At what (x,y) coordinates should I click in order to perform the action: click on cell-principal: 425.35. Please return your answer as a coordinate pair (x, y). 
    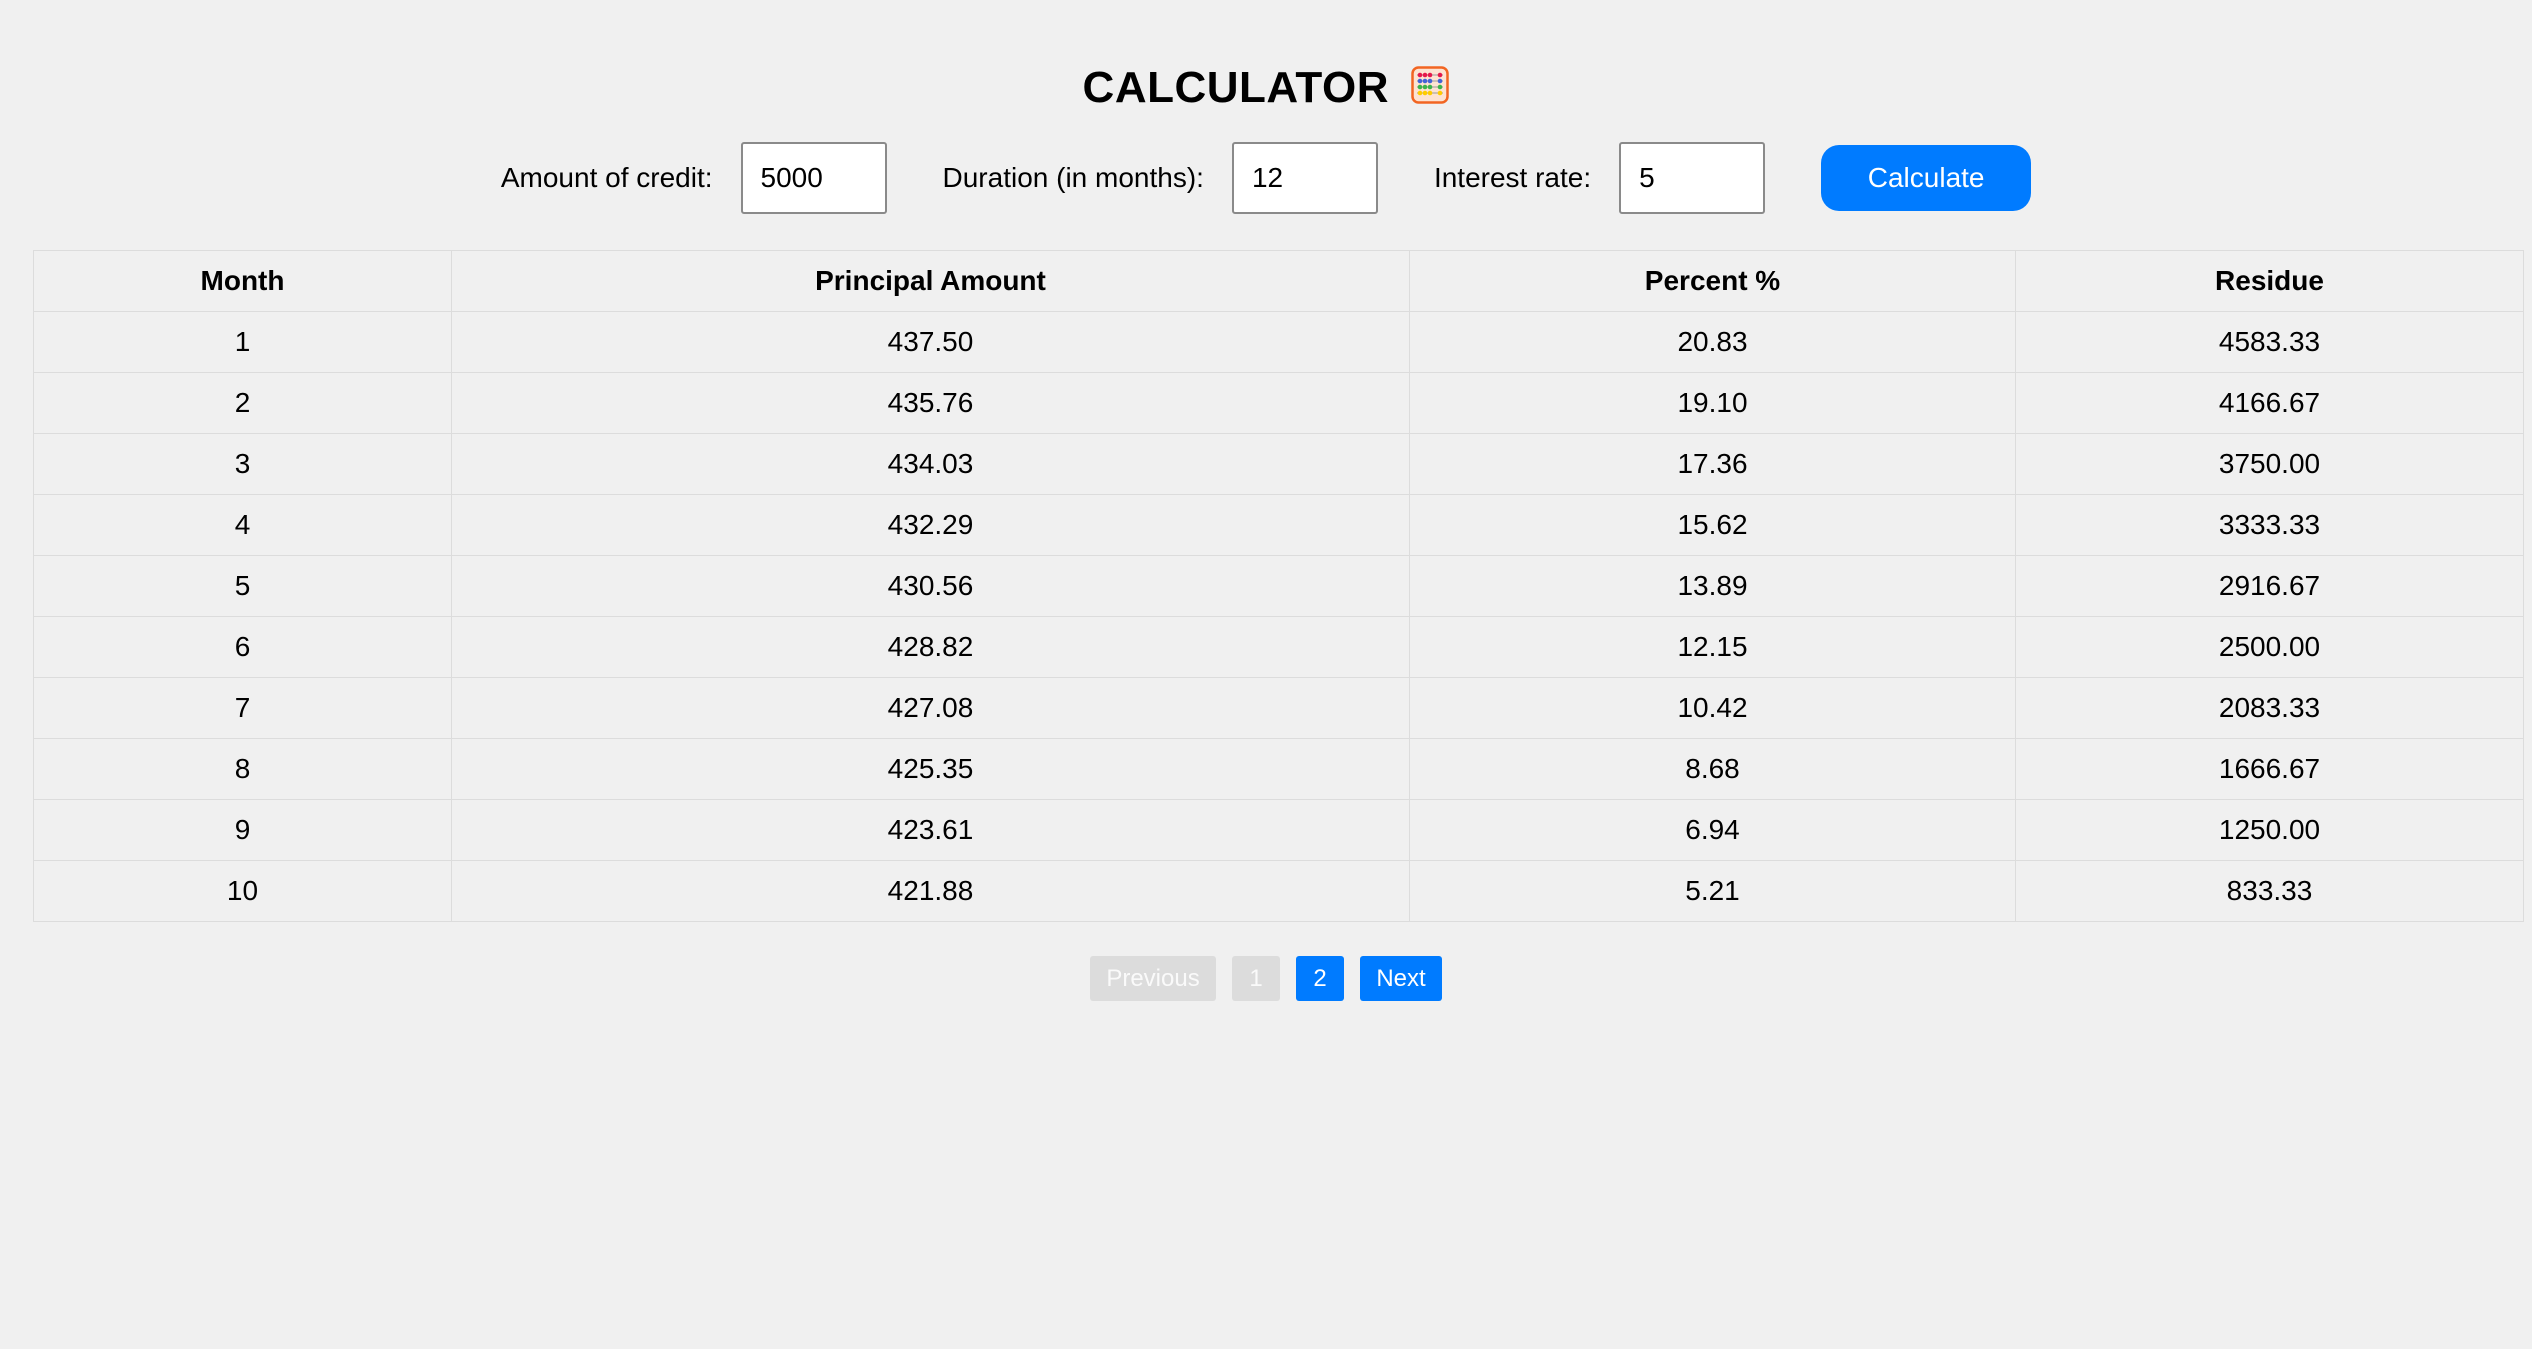
    Looking at the image, I should click on (930, 769).